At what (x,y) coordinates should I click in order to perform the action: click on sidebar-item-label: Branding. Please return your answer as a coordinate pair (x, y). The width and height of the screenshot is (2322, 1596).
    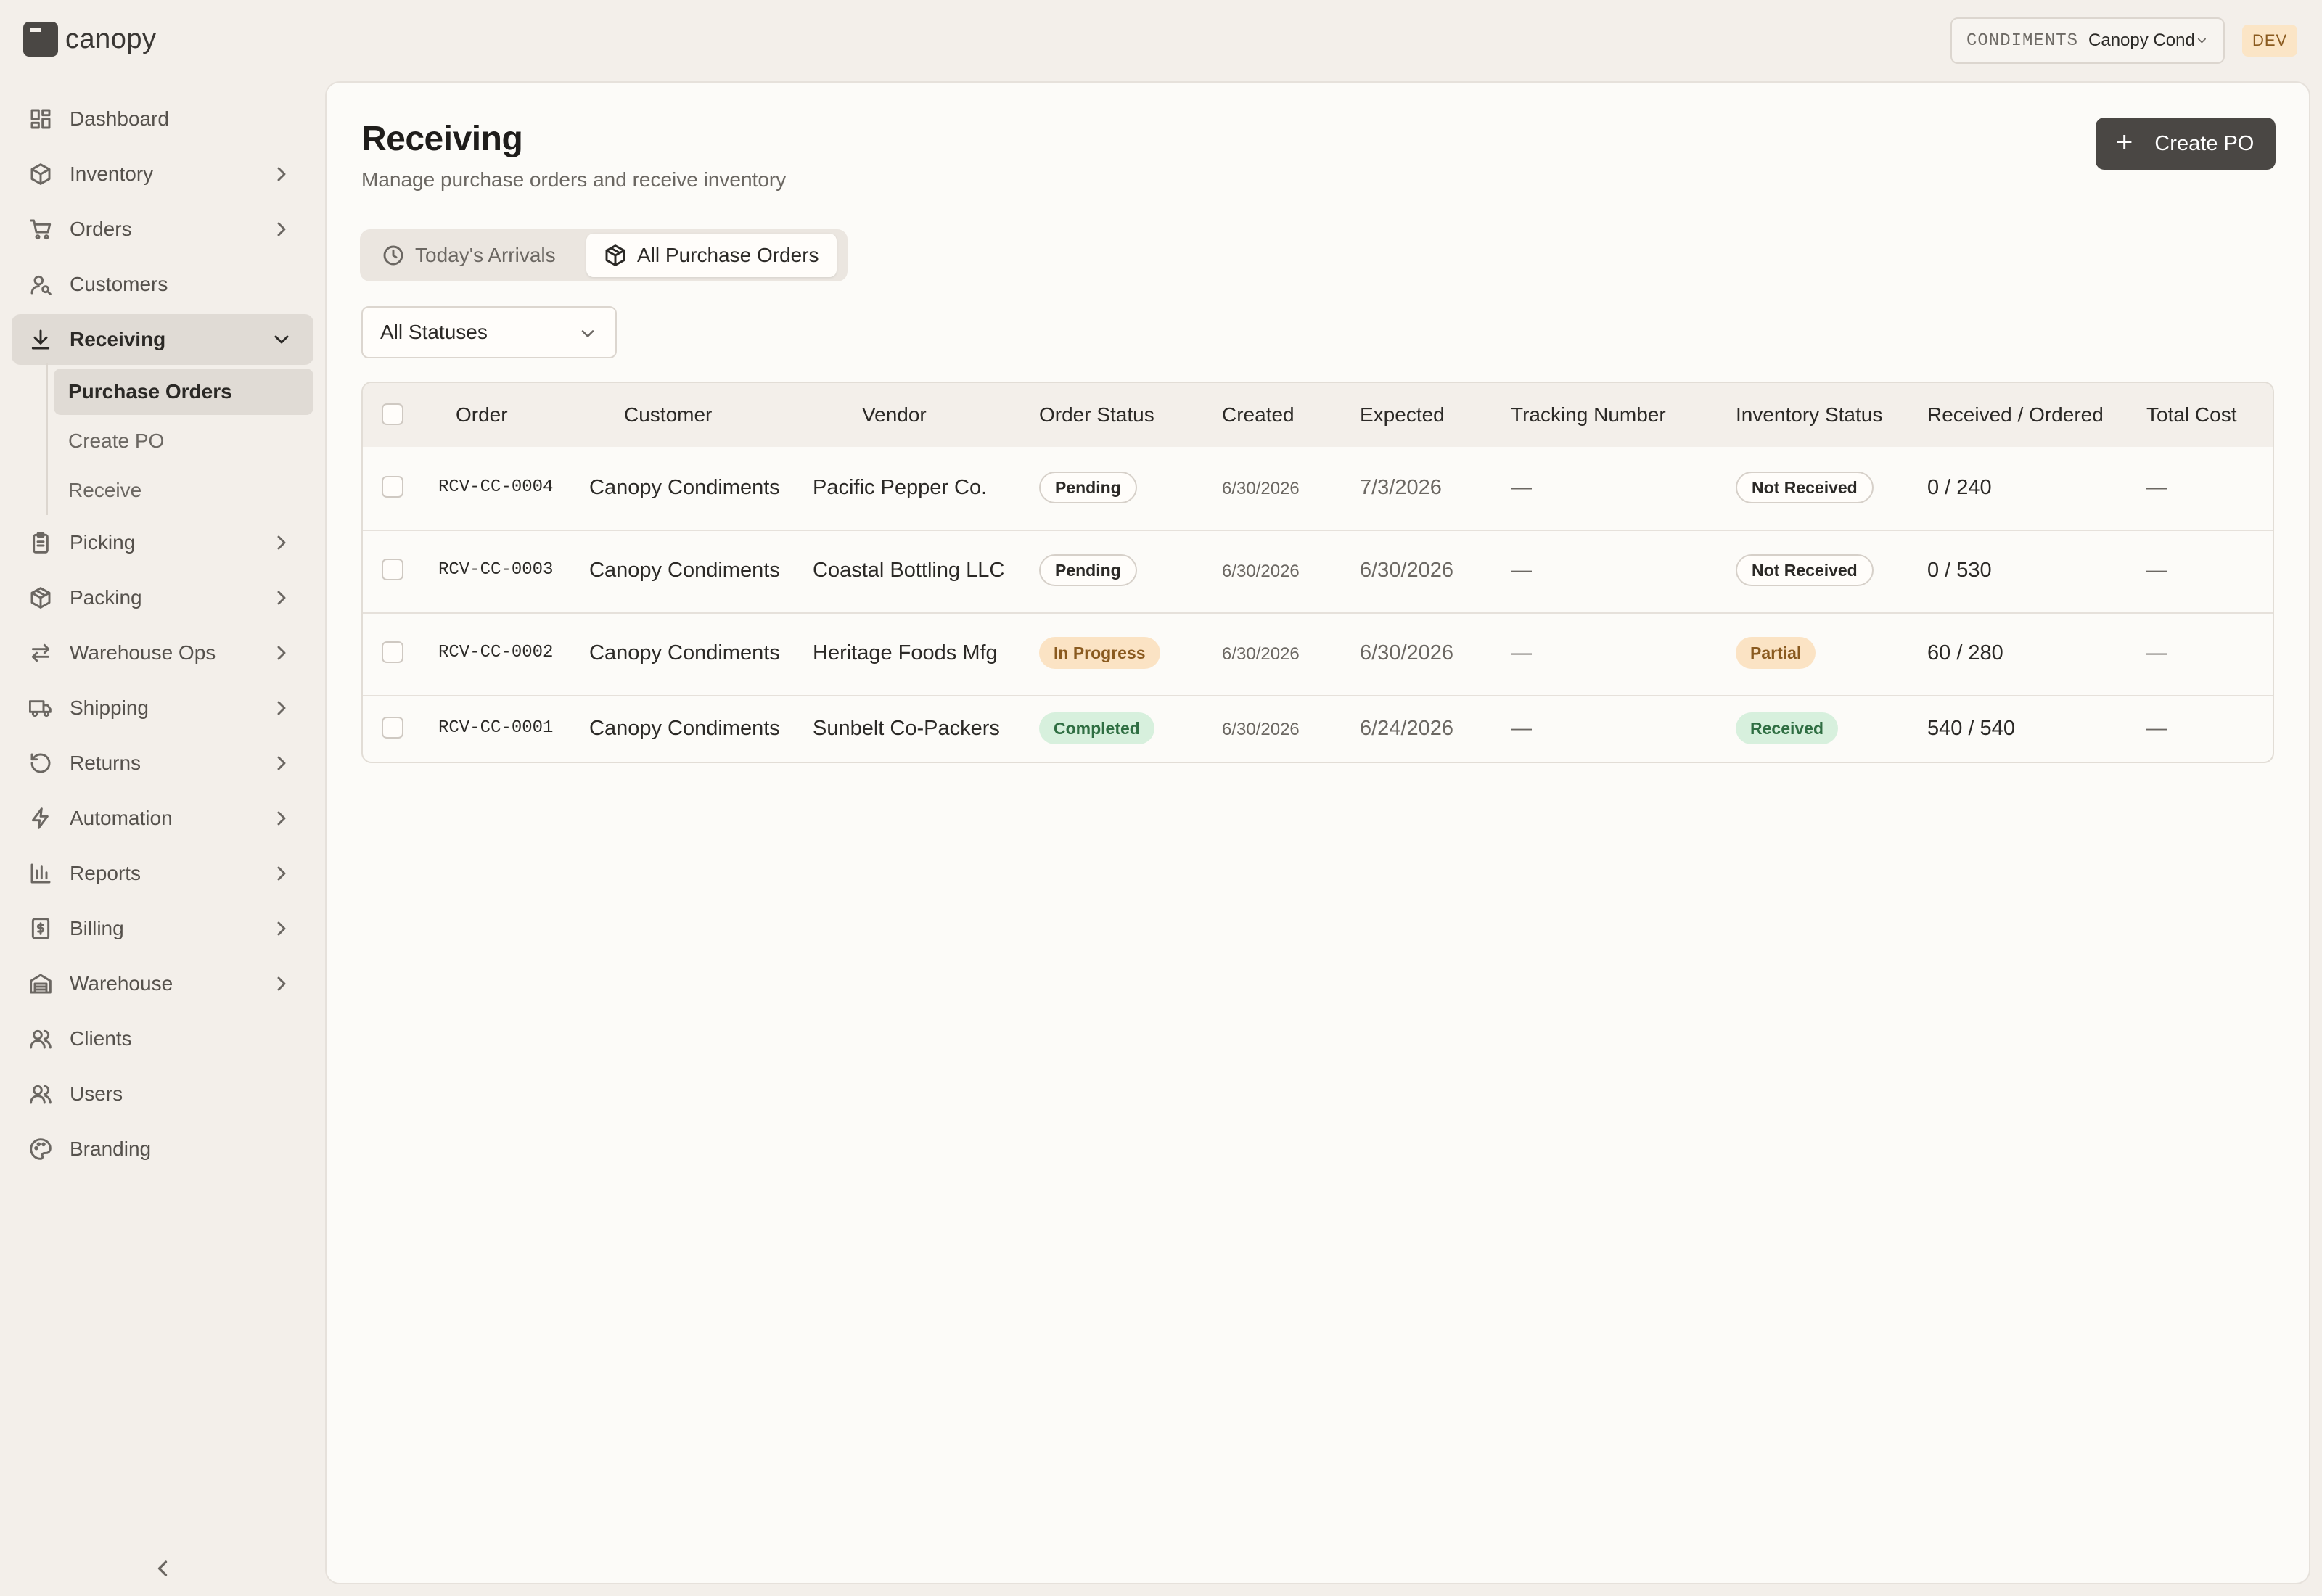
    Looking at the image, I should click on (111, 1149).